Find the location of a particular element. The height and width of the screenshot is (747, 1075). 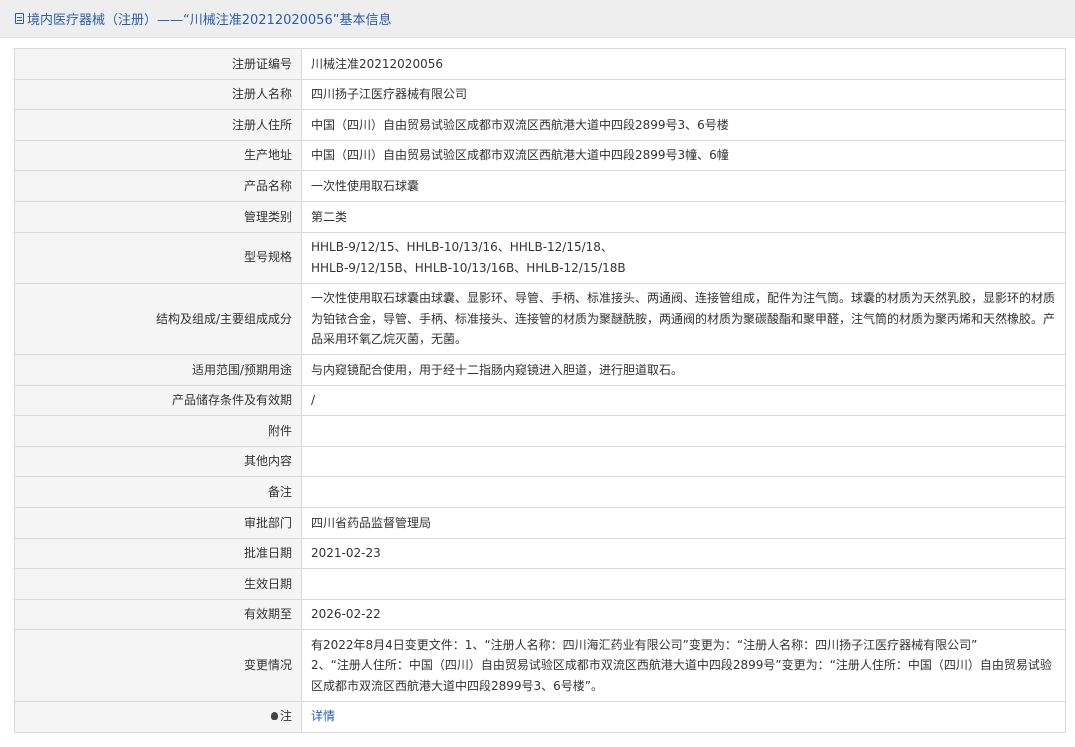

row-label: 注 is located at coordinates (158, 716).